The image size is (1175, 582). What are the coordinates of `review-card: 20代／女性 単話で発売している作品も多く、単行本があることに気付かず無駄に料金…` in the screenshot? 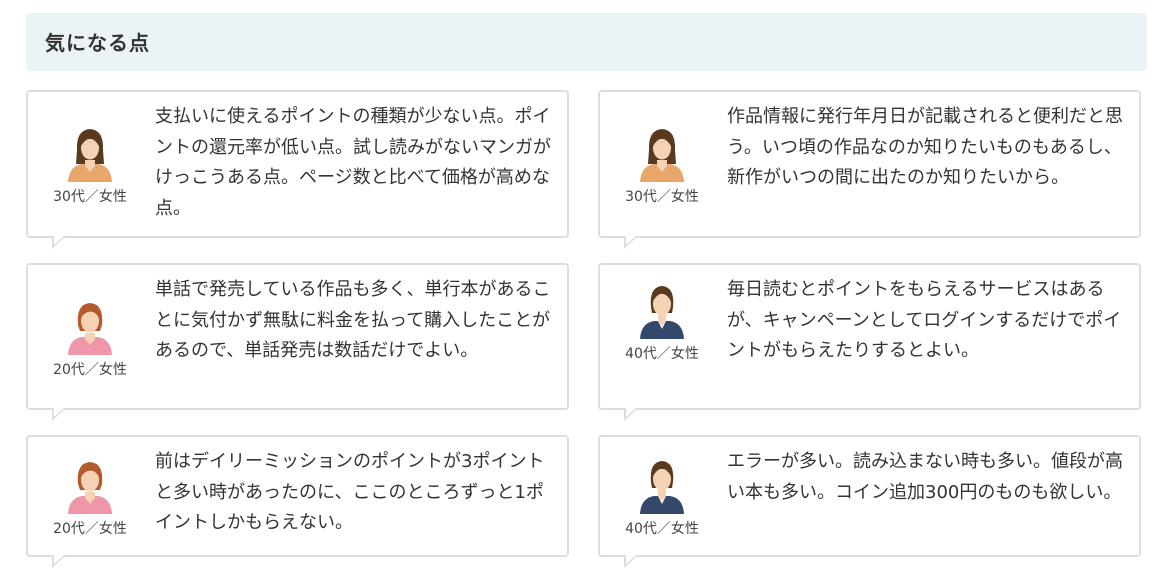 It's located at (297, 342).